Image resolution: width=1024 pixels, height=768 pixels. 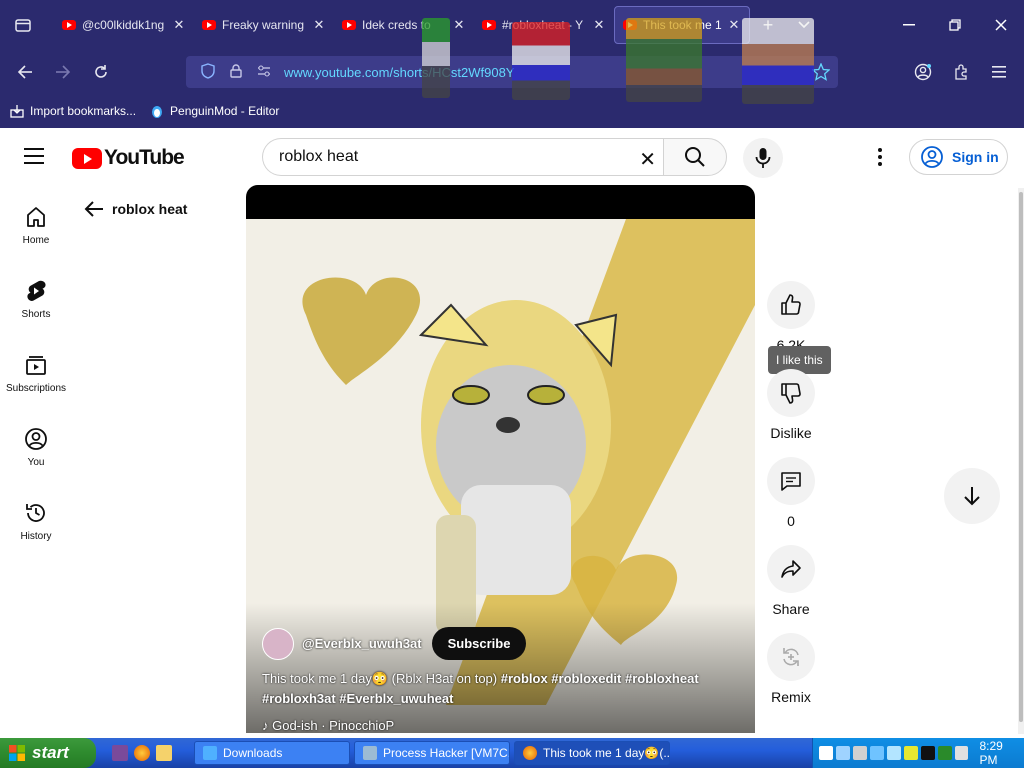 What do you see at coordinates (791, 657) in the screenshot?
I see `remix-button` at bounding box center [791, 657].